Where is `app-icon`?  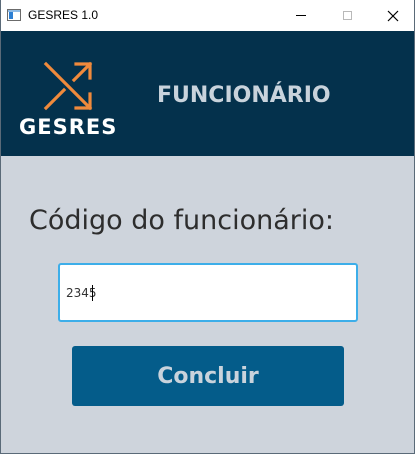
app-icon is located at coordinates (14, 15).